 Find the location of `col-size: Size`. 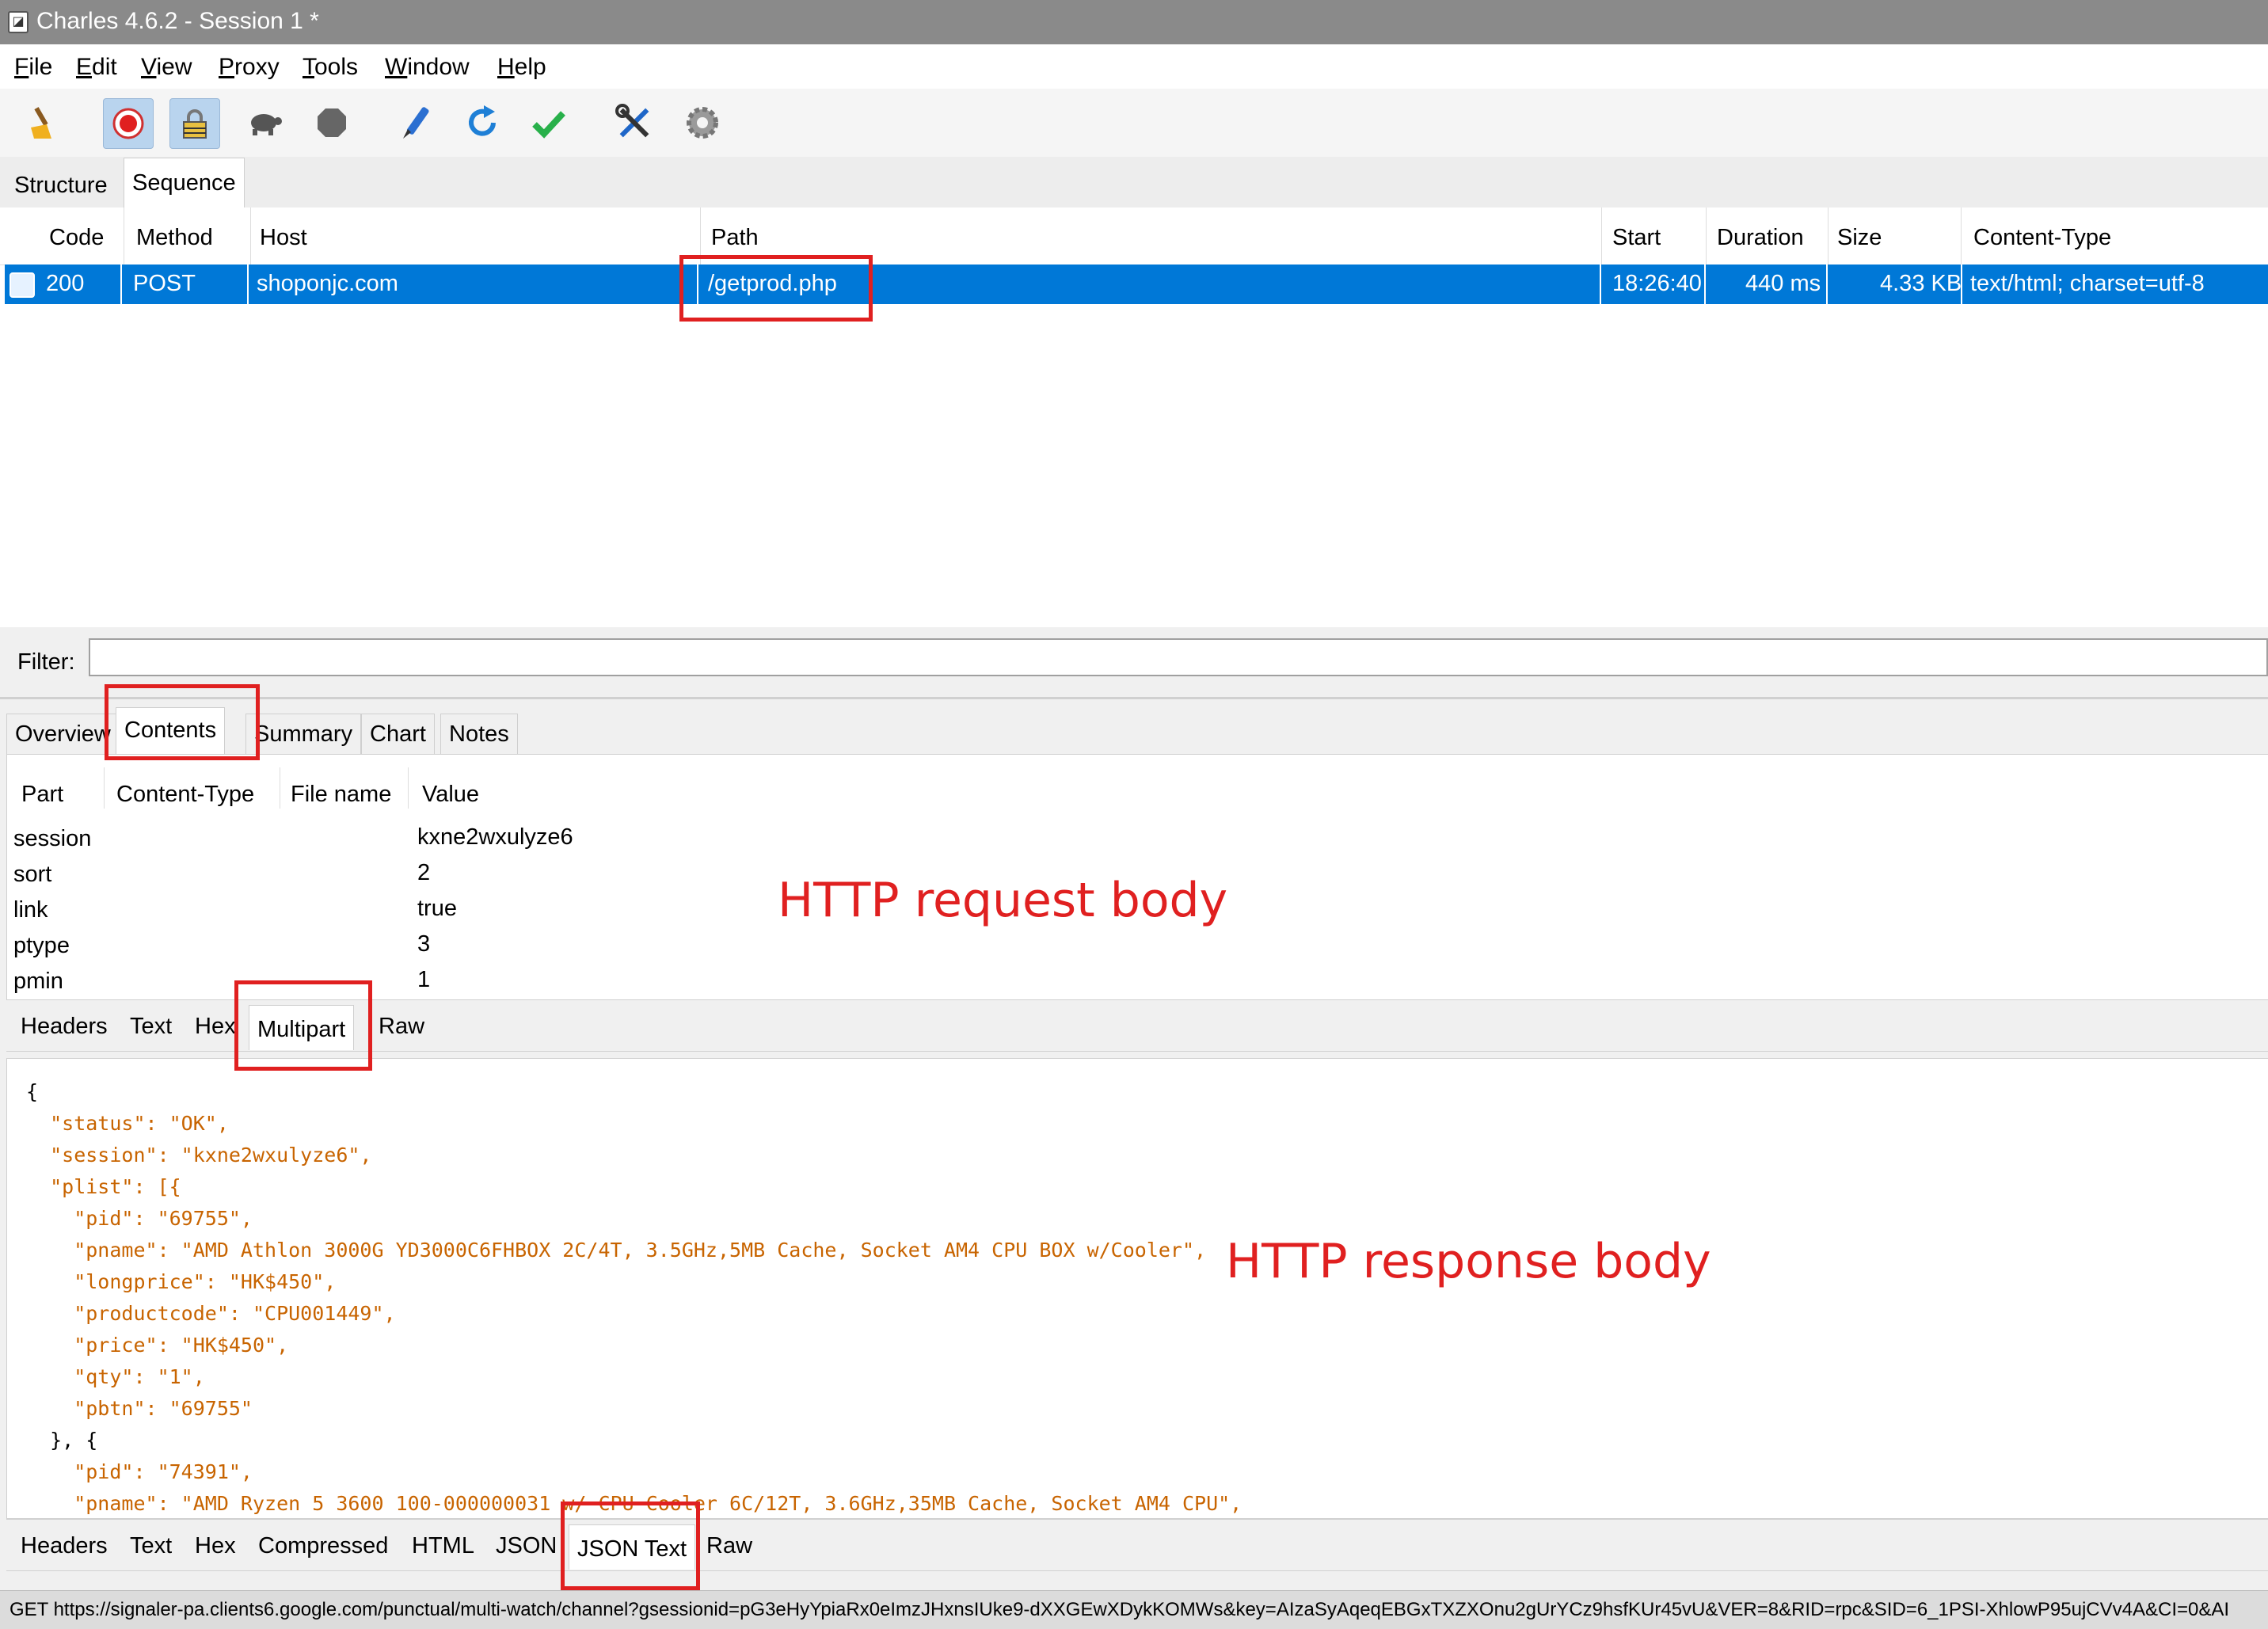

col-size: Size is located at coordinates (1859, 238).